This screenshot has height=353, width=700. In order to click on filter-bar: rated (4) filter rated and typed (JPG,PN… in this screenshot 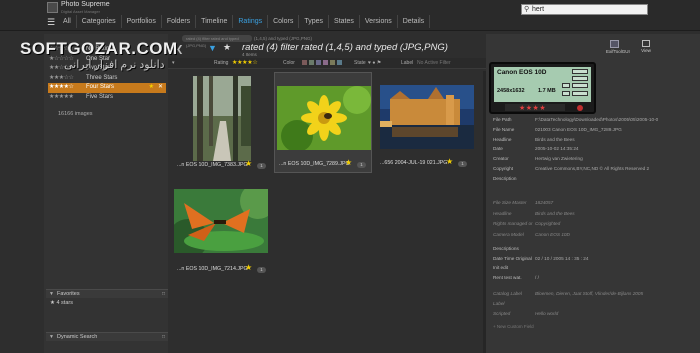, I will do `click(327, 45)`.